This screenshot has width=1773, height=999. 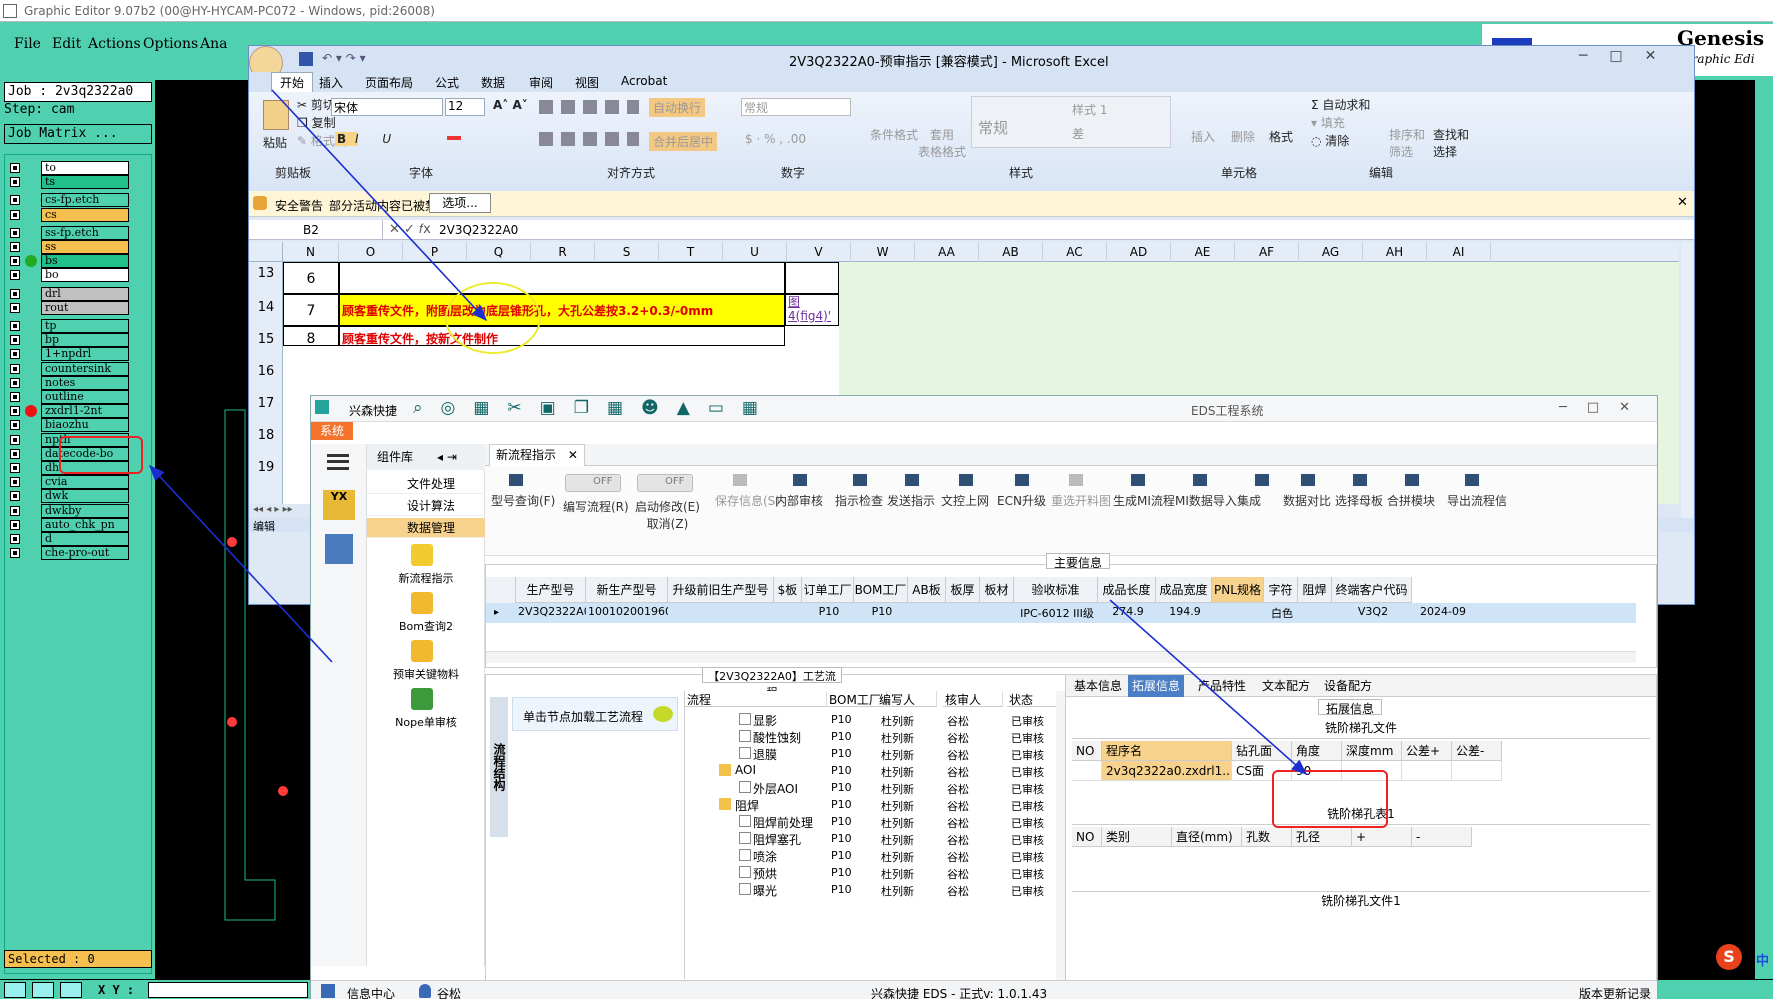 What do you see at coordinates (266, 467) in the screenshot?
I see `row-header: 19` at bounding box center [266, 467].